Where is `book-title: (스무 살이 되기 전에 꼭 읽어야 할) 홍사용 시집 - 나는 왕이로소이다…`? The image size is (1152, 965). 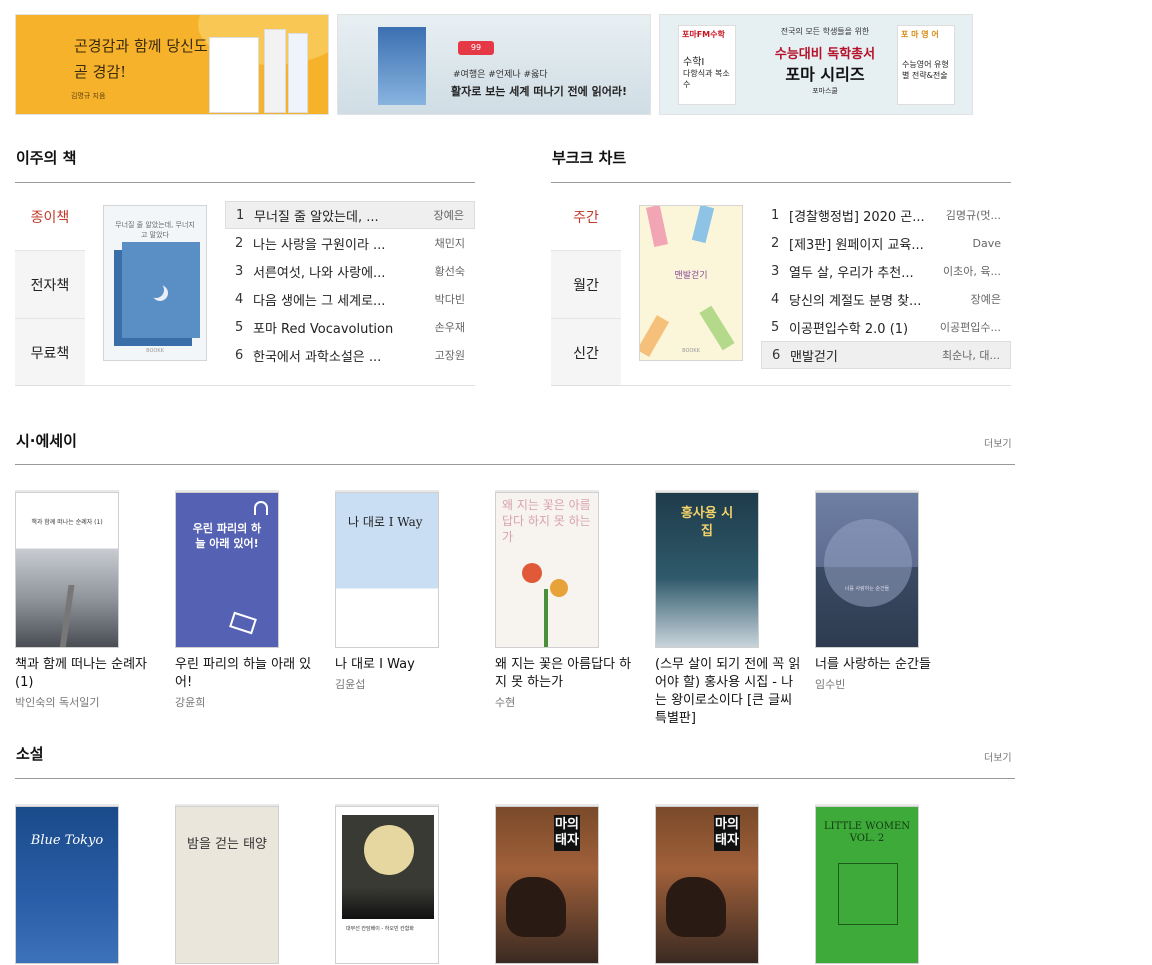
book-title: (스무 살이 되기 전에 꼭 읽어야 할) 홍사용 시집 - 나는 왕이로소이다… is located at coordinates (729, 692).